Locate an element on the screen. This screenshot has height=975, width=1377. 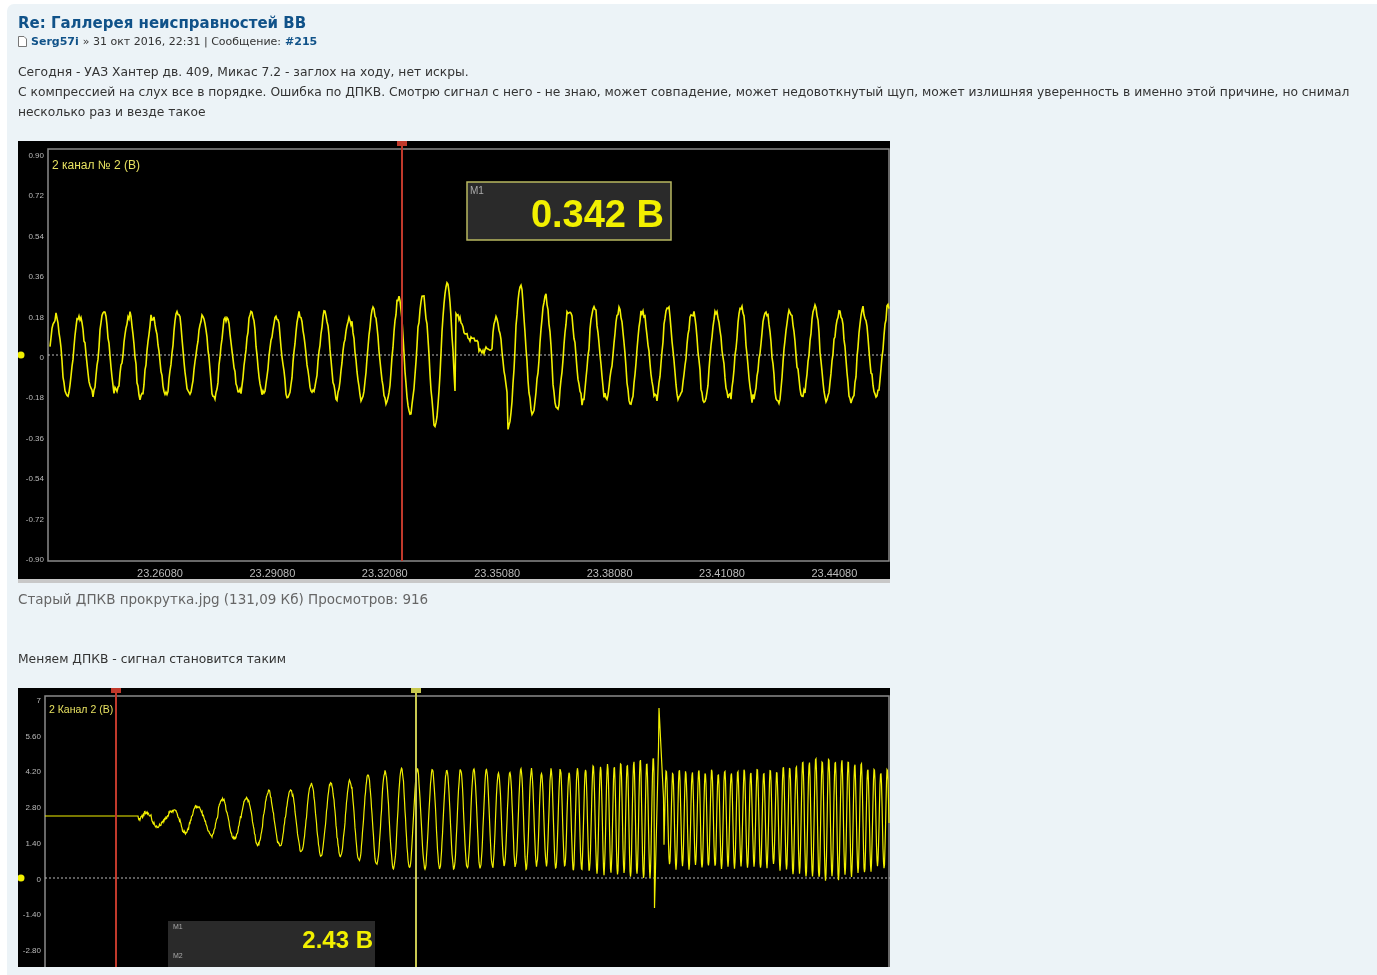
y-axis-label: -2.80 is located at coordinates (31, 950).